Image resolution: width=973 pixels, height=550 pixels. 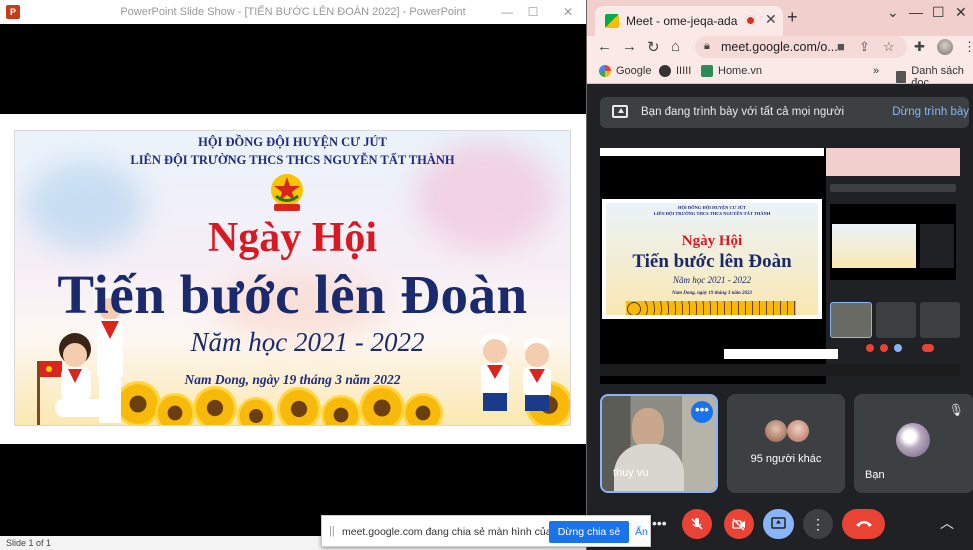 I want to click on bookmark-label: IIIII, so click(x=684, y=71).